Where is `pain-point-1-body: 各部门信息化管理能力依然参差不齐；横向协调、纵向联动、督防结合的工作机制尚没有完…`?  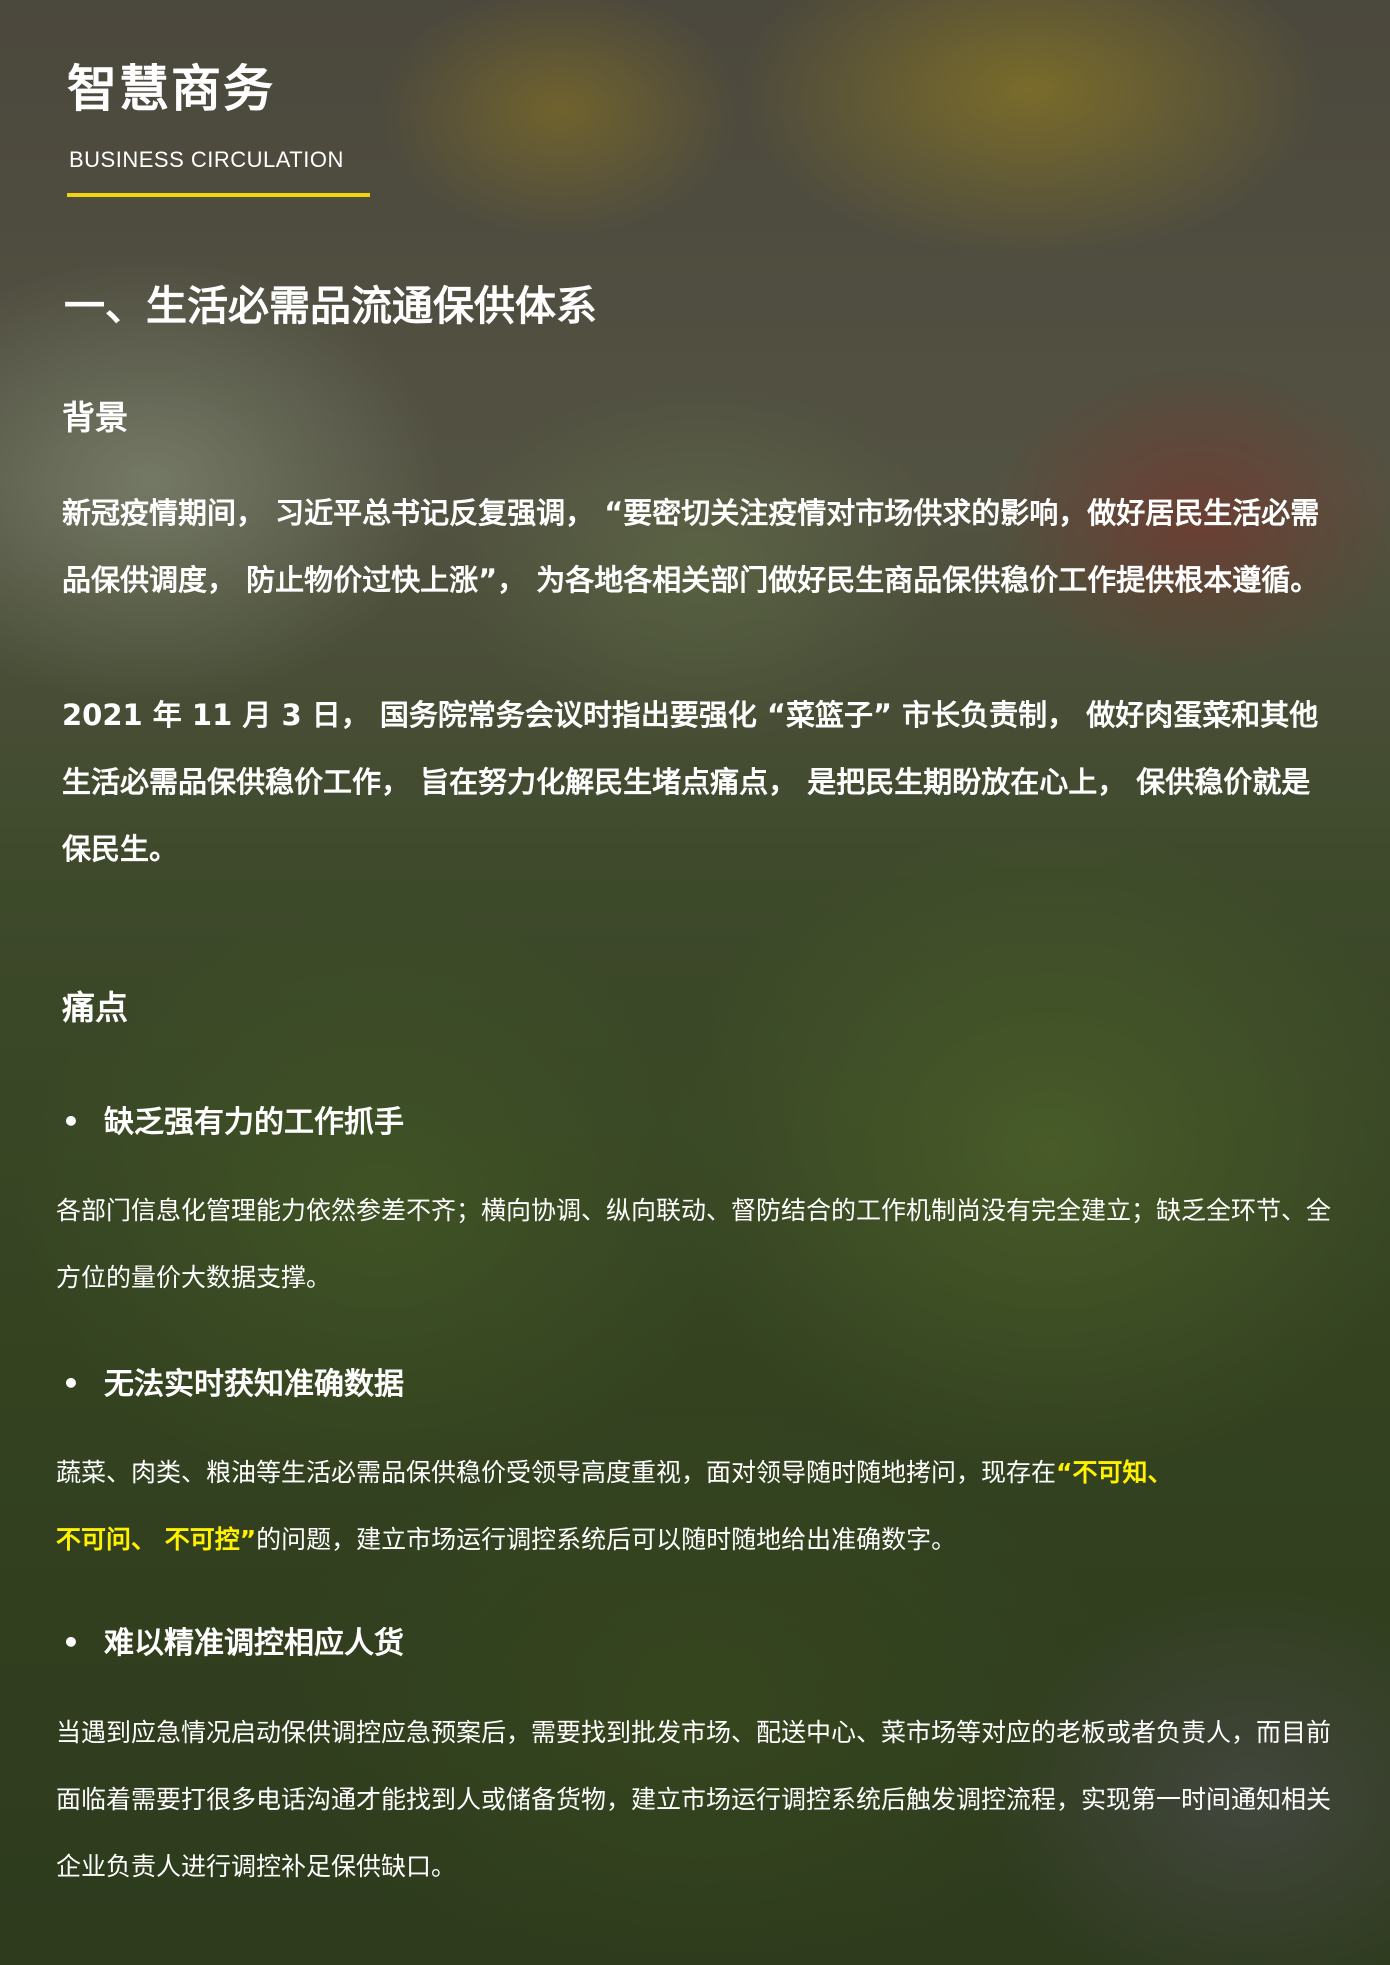 pain-point-1-body: 各部门信息化管理能力依然参差不齐；横向协调、纵向联动、督防结合的工作机制尚没有完… is located at coordinates (694, 1244).